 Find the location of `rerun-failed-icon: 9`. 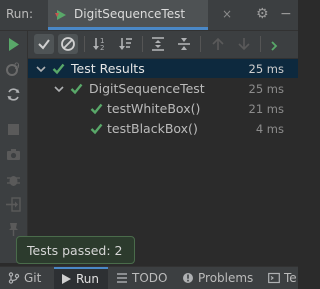

rerun-failed-icon: 9 is located at coordinates (13, 69).